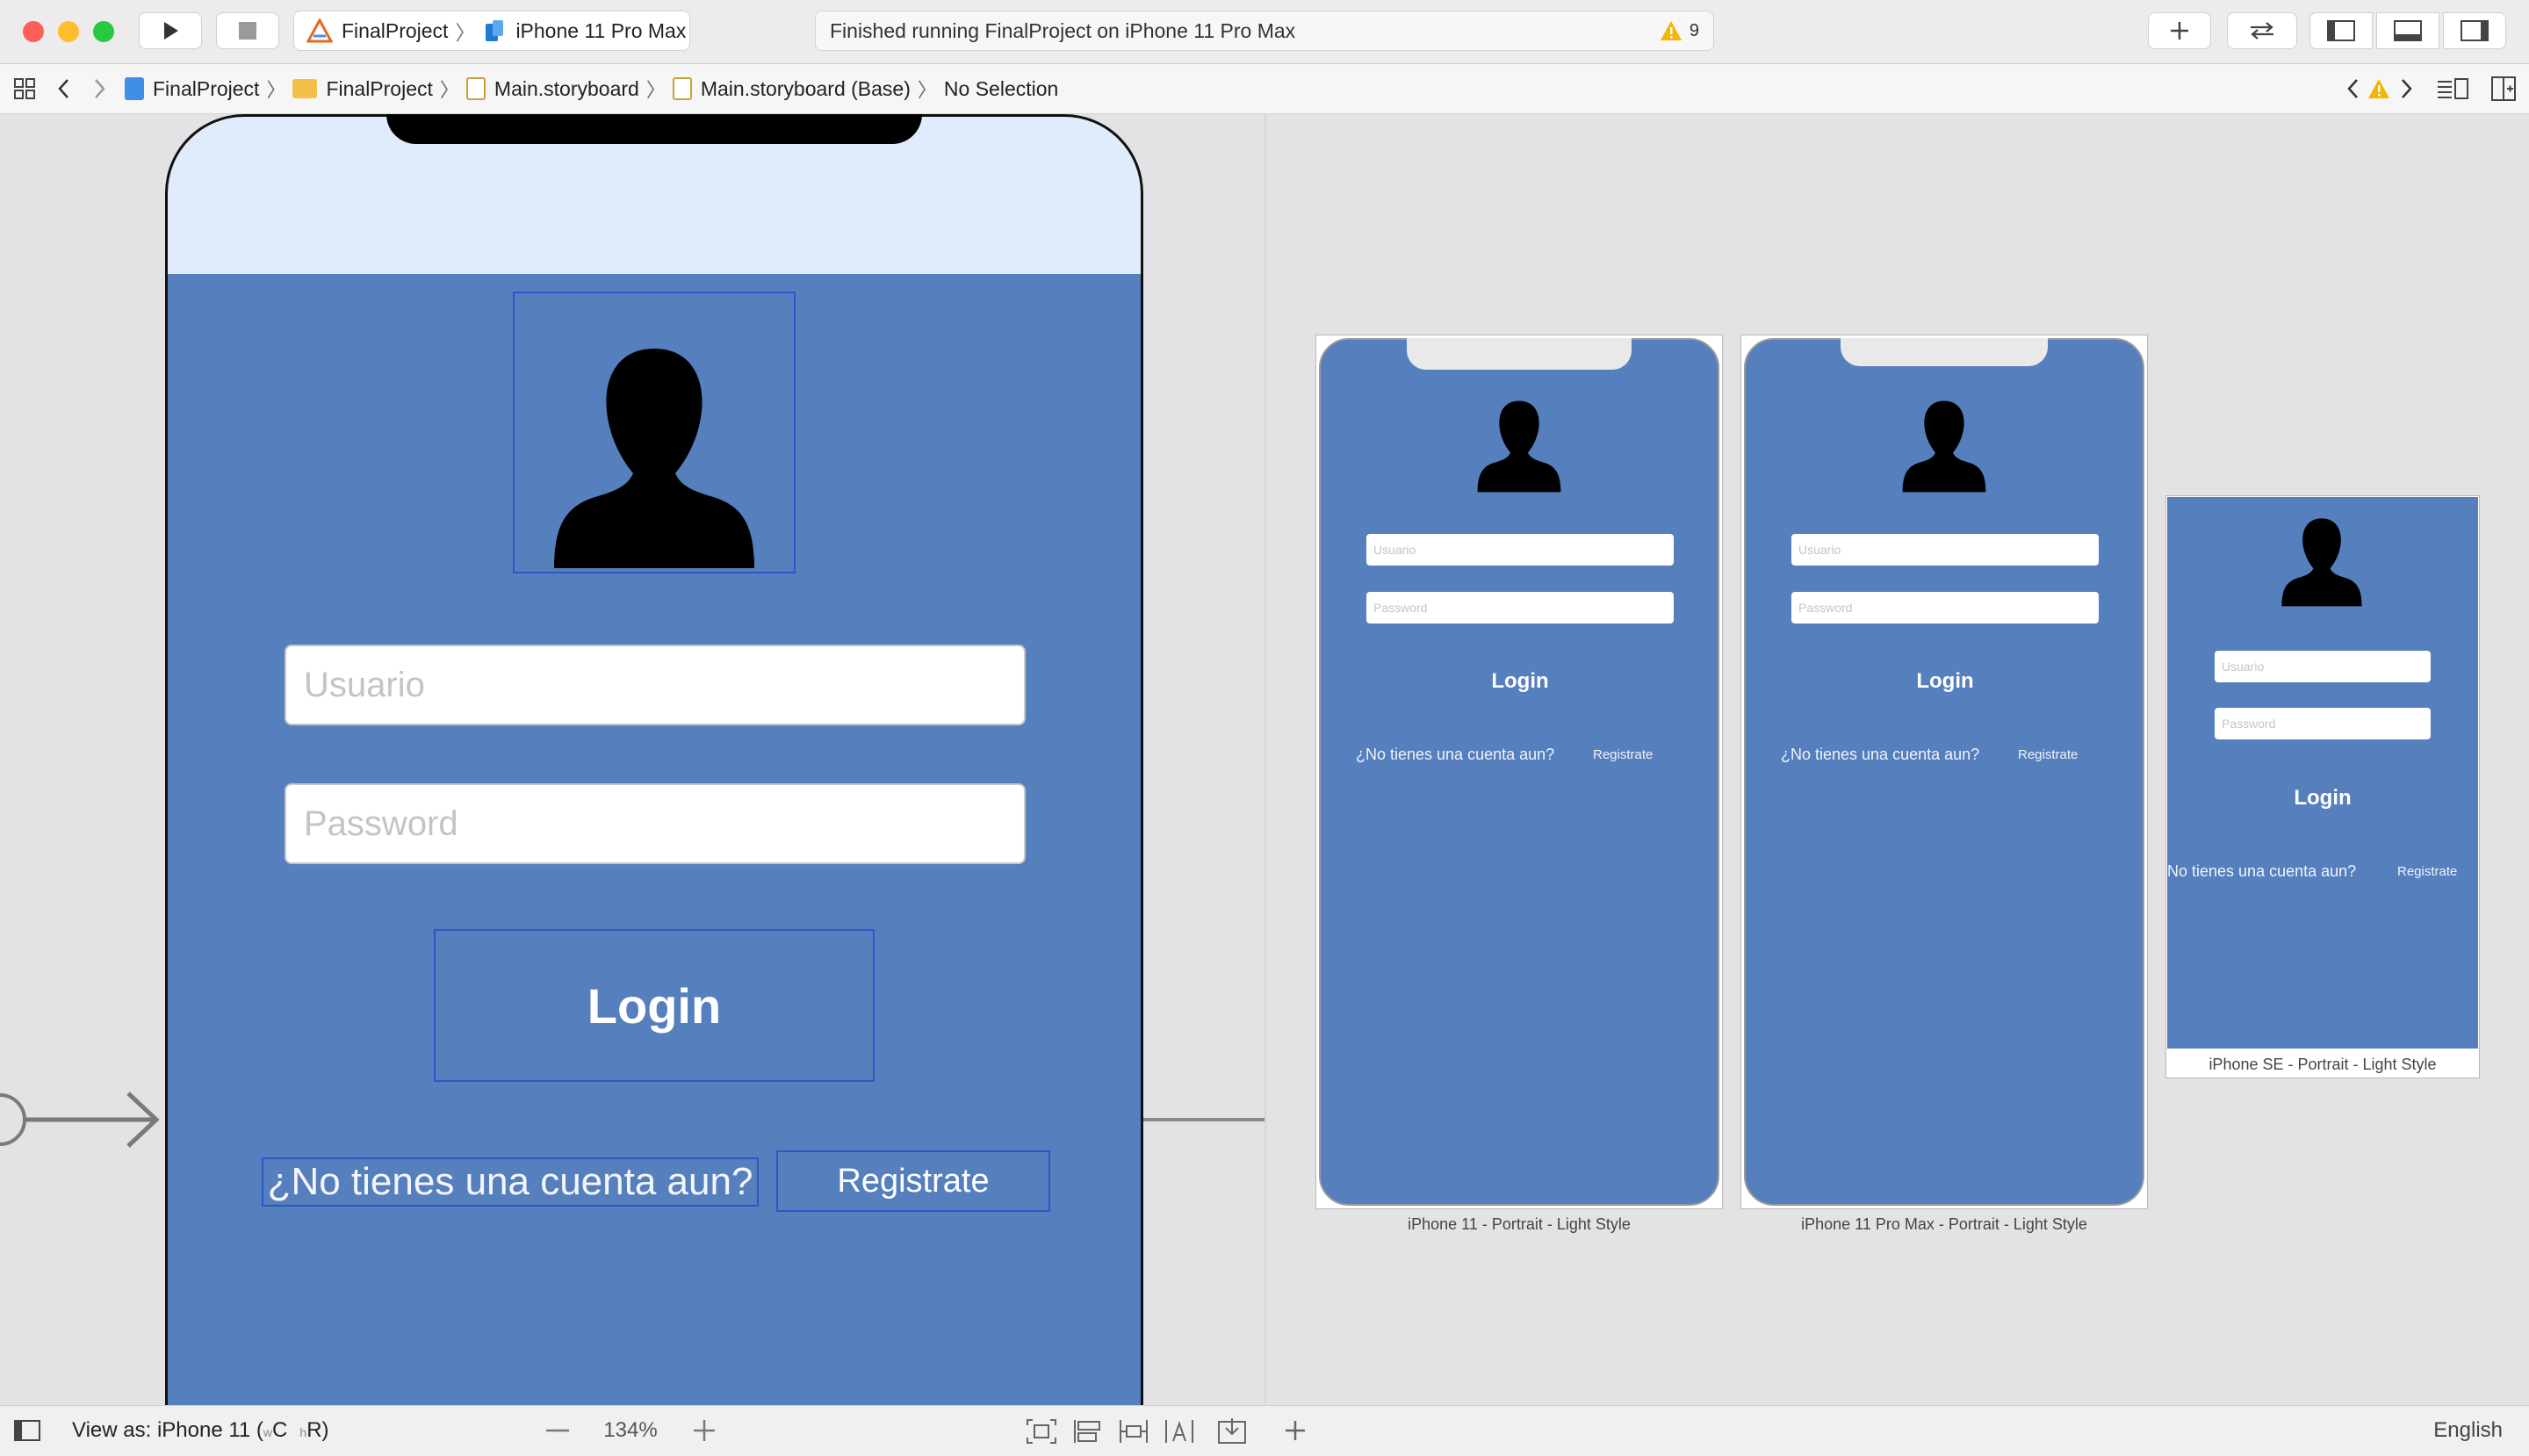  I want to click on jumpbar-right-controls, so click(2431, 88).